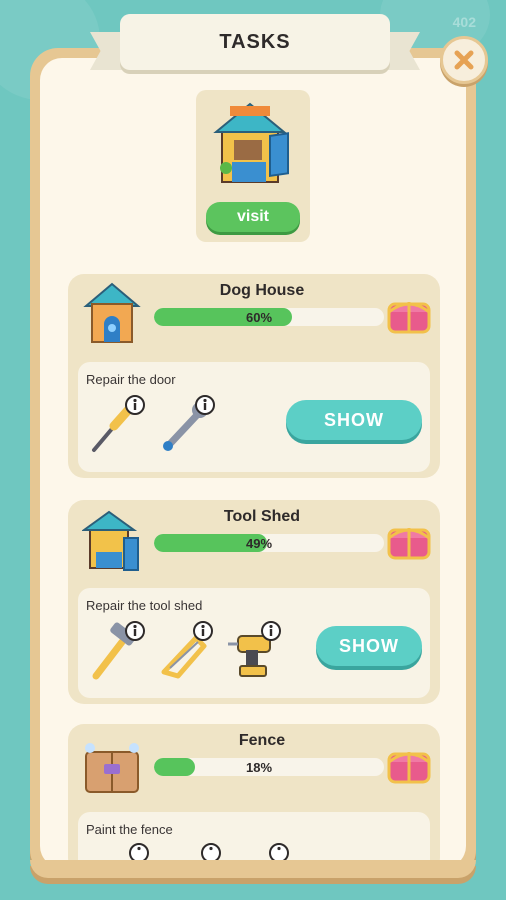 The image size is (506, 900). Describe the element at coordinates (110, 540) in the screenshot. I see `tool-shed-icon` at that location.